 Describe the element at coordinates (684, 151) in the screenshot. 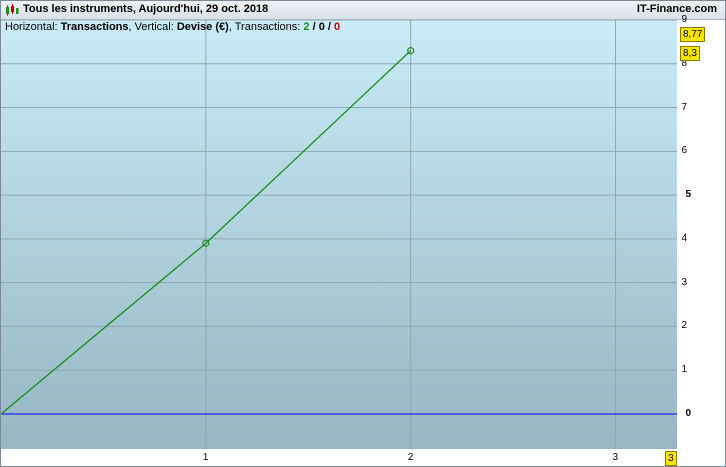

I see `y-tick-label: 6` at that location.